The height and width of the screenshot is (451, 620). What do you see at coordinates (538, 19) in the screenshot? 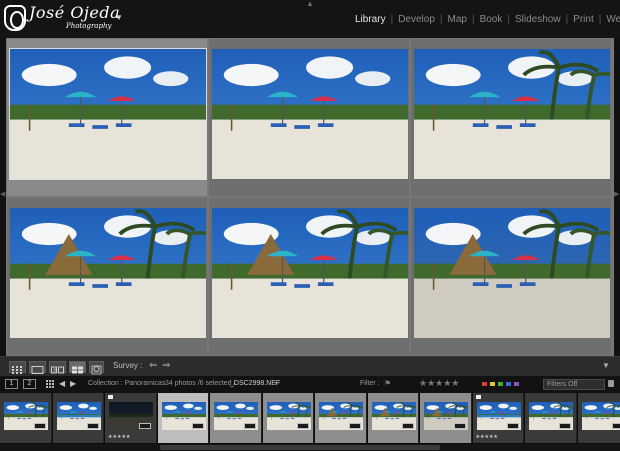
I see `module-slideshow: Slideshow` at bounding box center [538, 19].